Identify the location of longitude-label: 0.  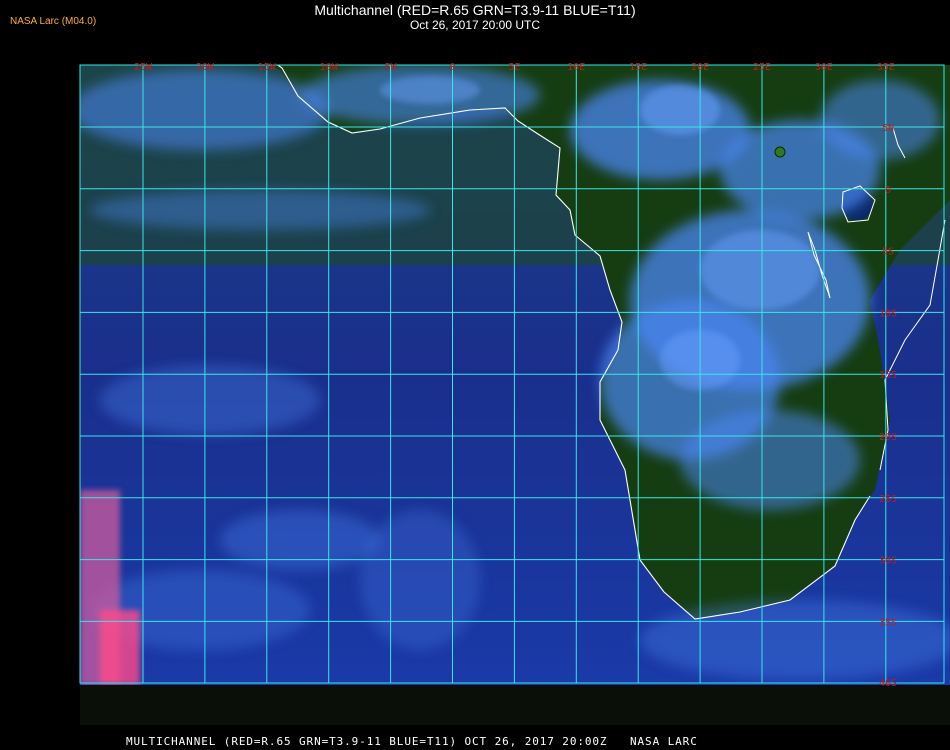
(452, 67).